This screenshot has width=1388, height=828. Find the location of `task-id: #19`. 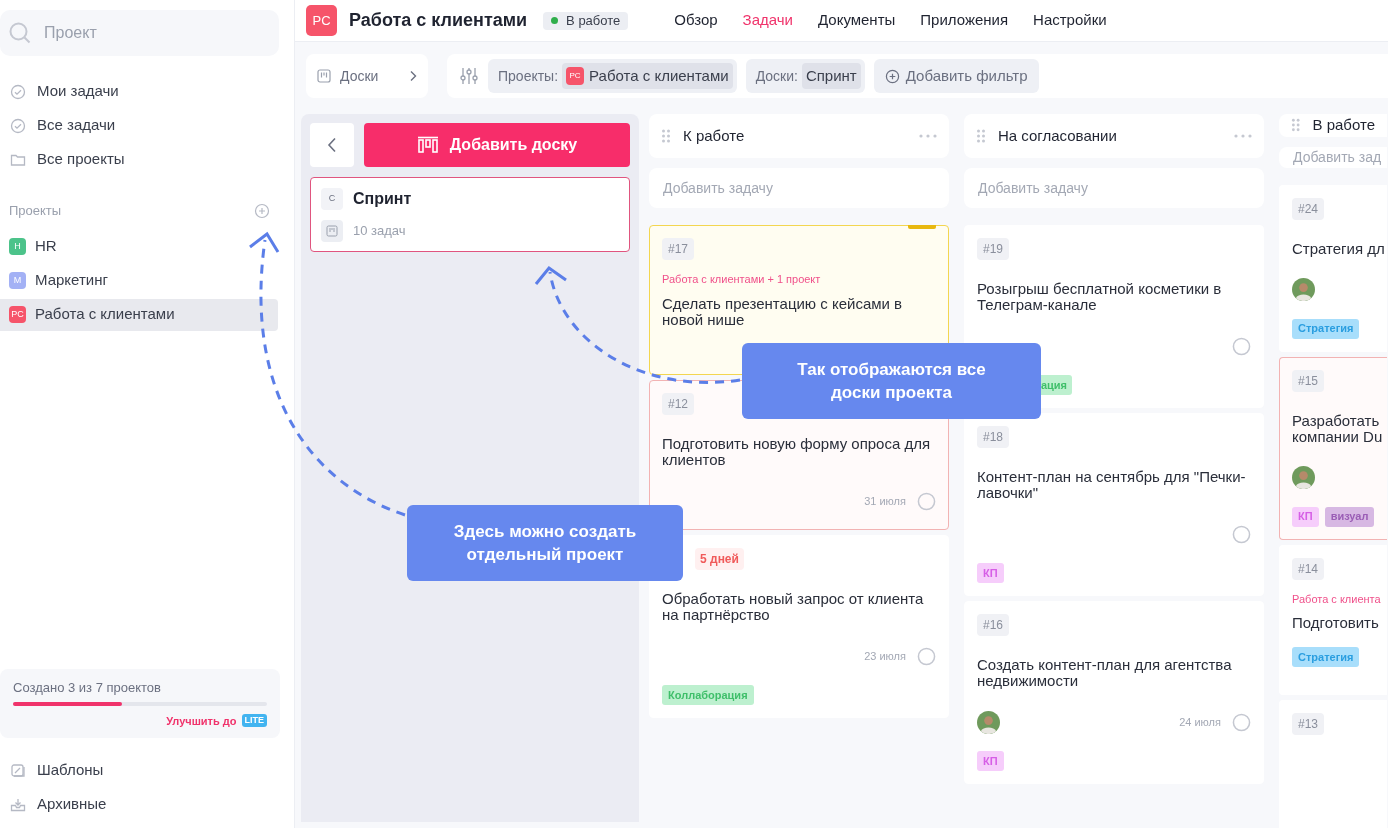

task-id: #19 is located at coordinates (993, 249).